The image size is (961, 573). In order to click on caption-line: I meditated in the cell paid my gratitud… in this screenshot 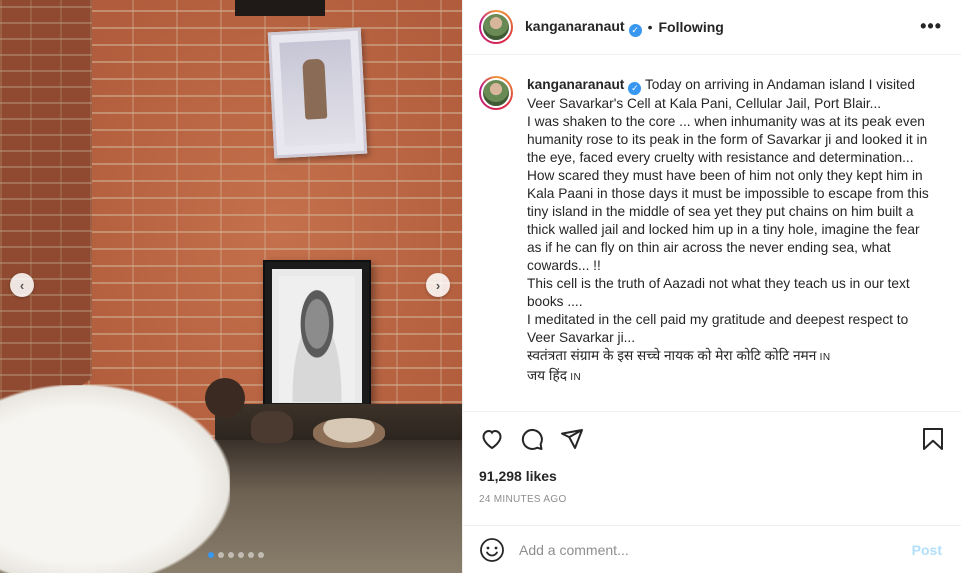, I will do `click(736, 320)`.